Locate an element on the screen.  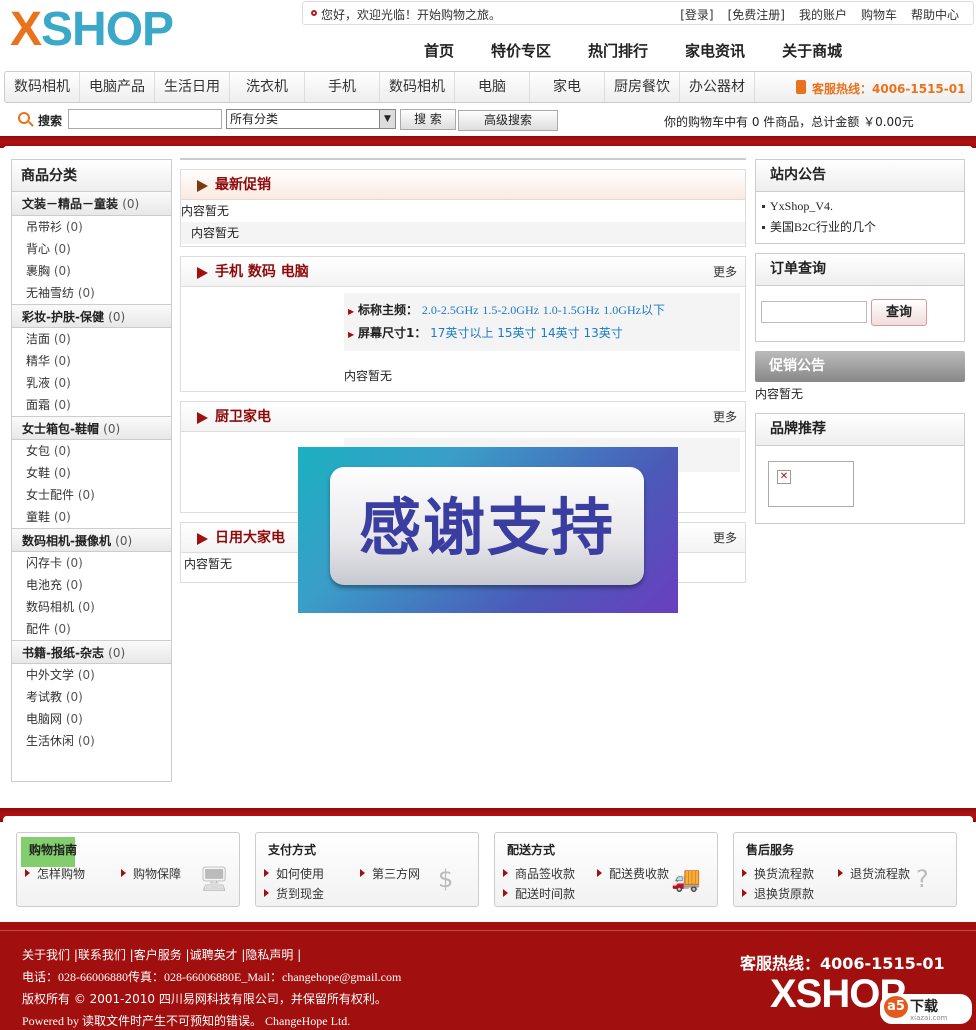
category-item: 洗衣机 is located at coordinates (267, 87).